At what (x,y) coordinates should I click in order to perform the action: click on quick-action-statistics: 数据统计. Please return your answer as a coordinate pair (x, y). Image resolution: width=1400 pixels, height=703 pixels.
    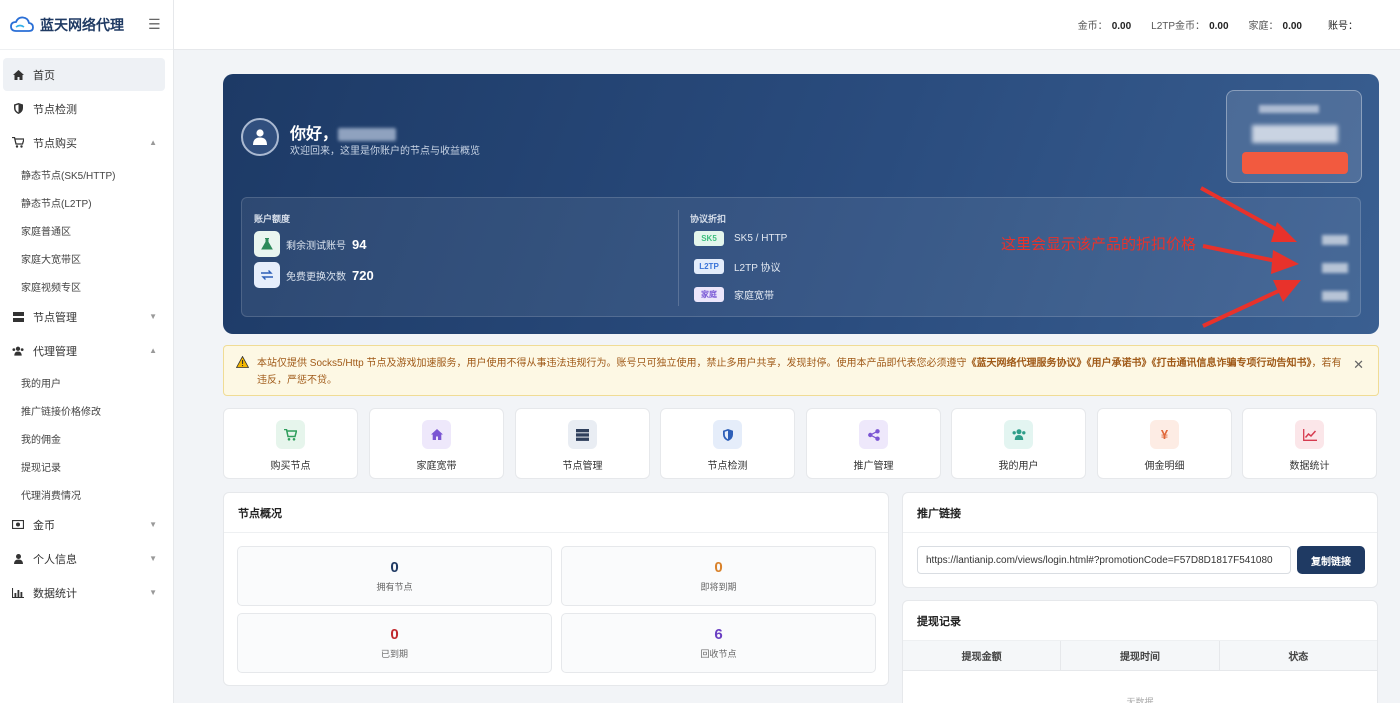
    Looking at the image, I should click on (1309, 443).